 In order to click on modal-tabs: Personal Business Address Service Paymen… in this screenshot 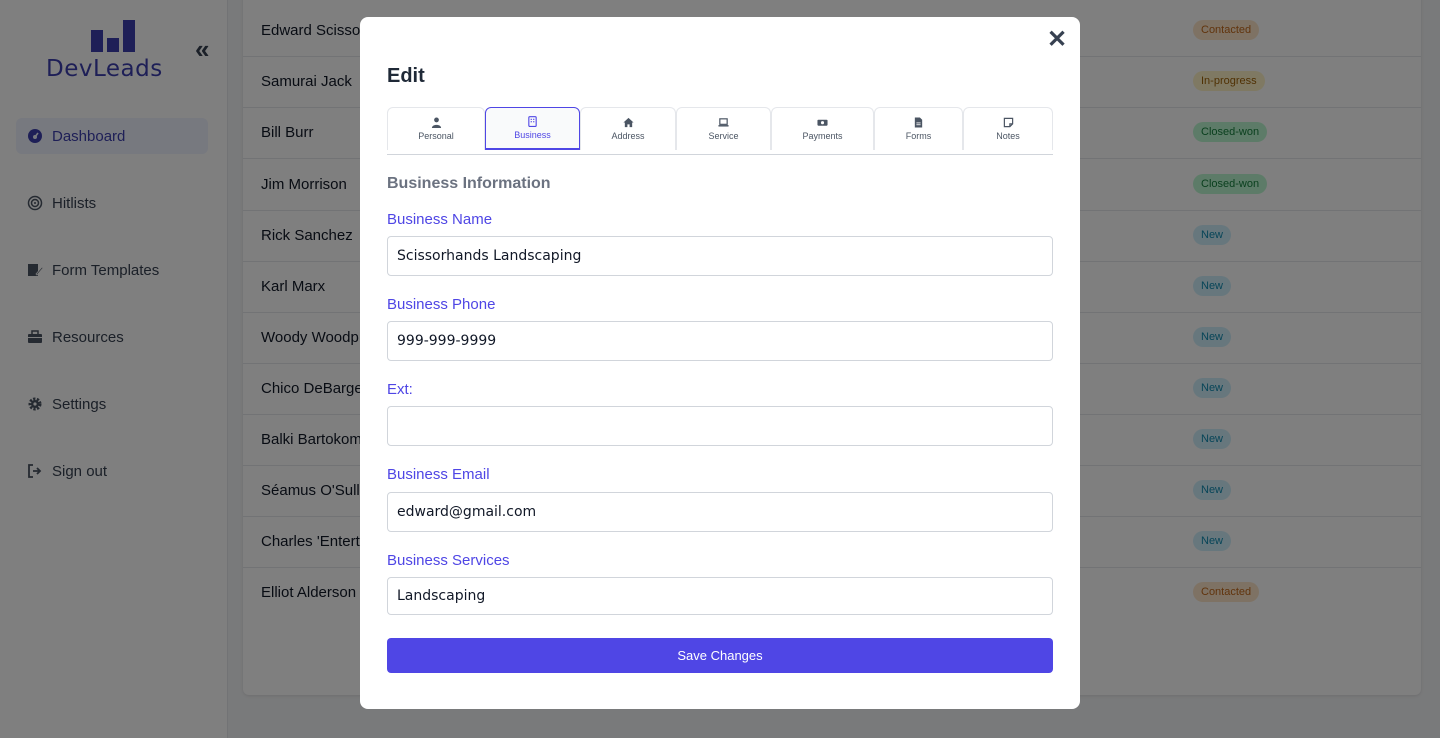, I will do `click(720, 131)`.